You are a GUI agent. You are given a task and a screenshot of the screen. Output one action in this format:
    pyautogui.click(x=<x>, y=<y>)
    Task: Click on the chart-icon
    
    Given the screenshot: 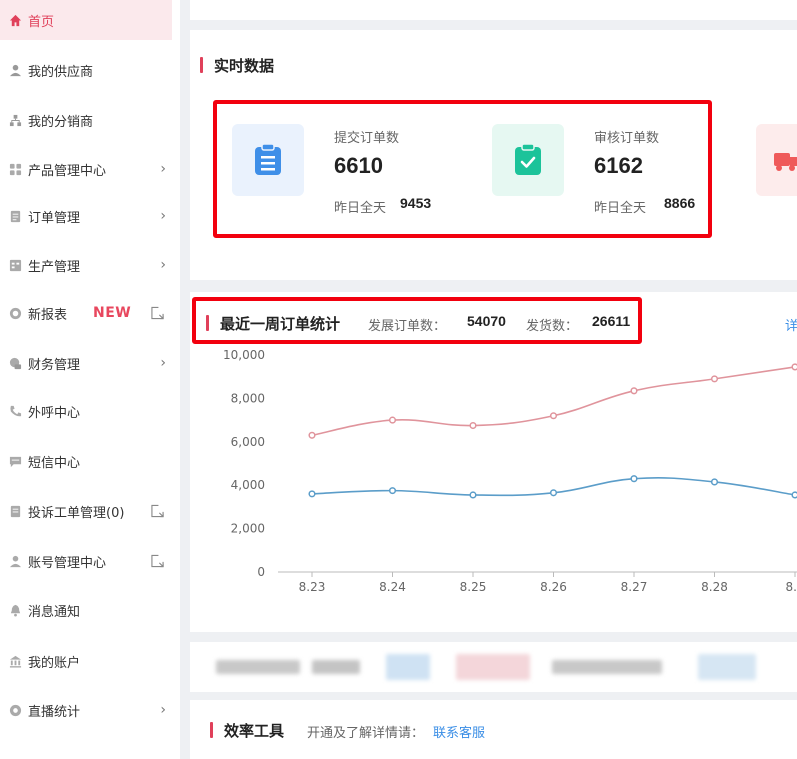 What is the action you would take?
    pyautogui.click(x=15, y=313)
    